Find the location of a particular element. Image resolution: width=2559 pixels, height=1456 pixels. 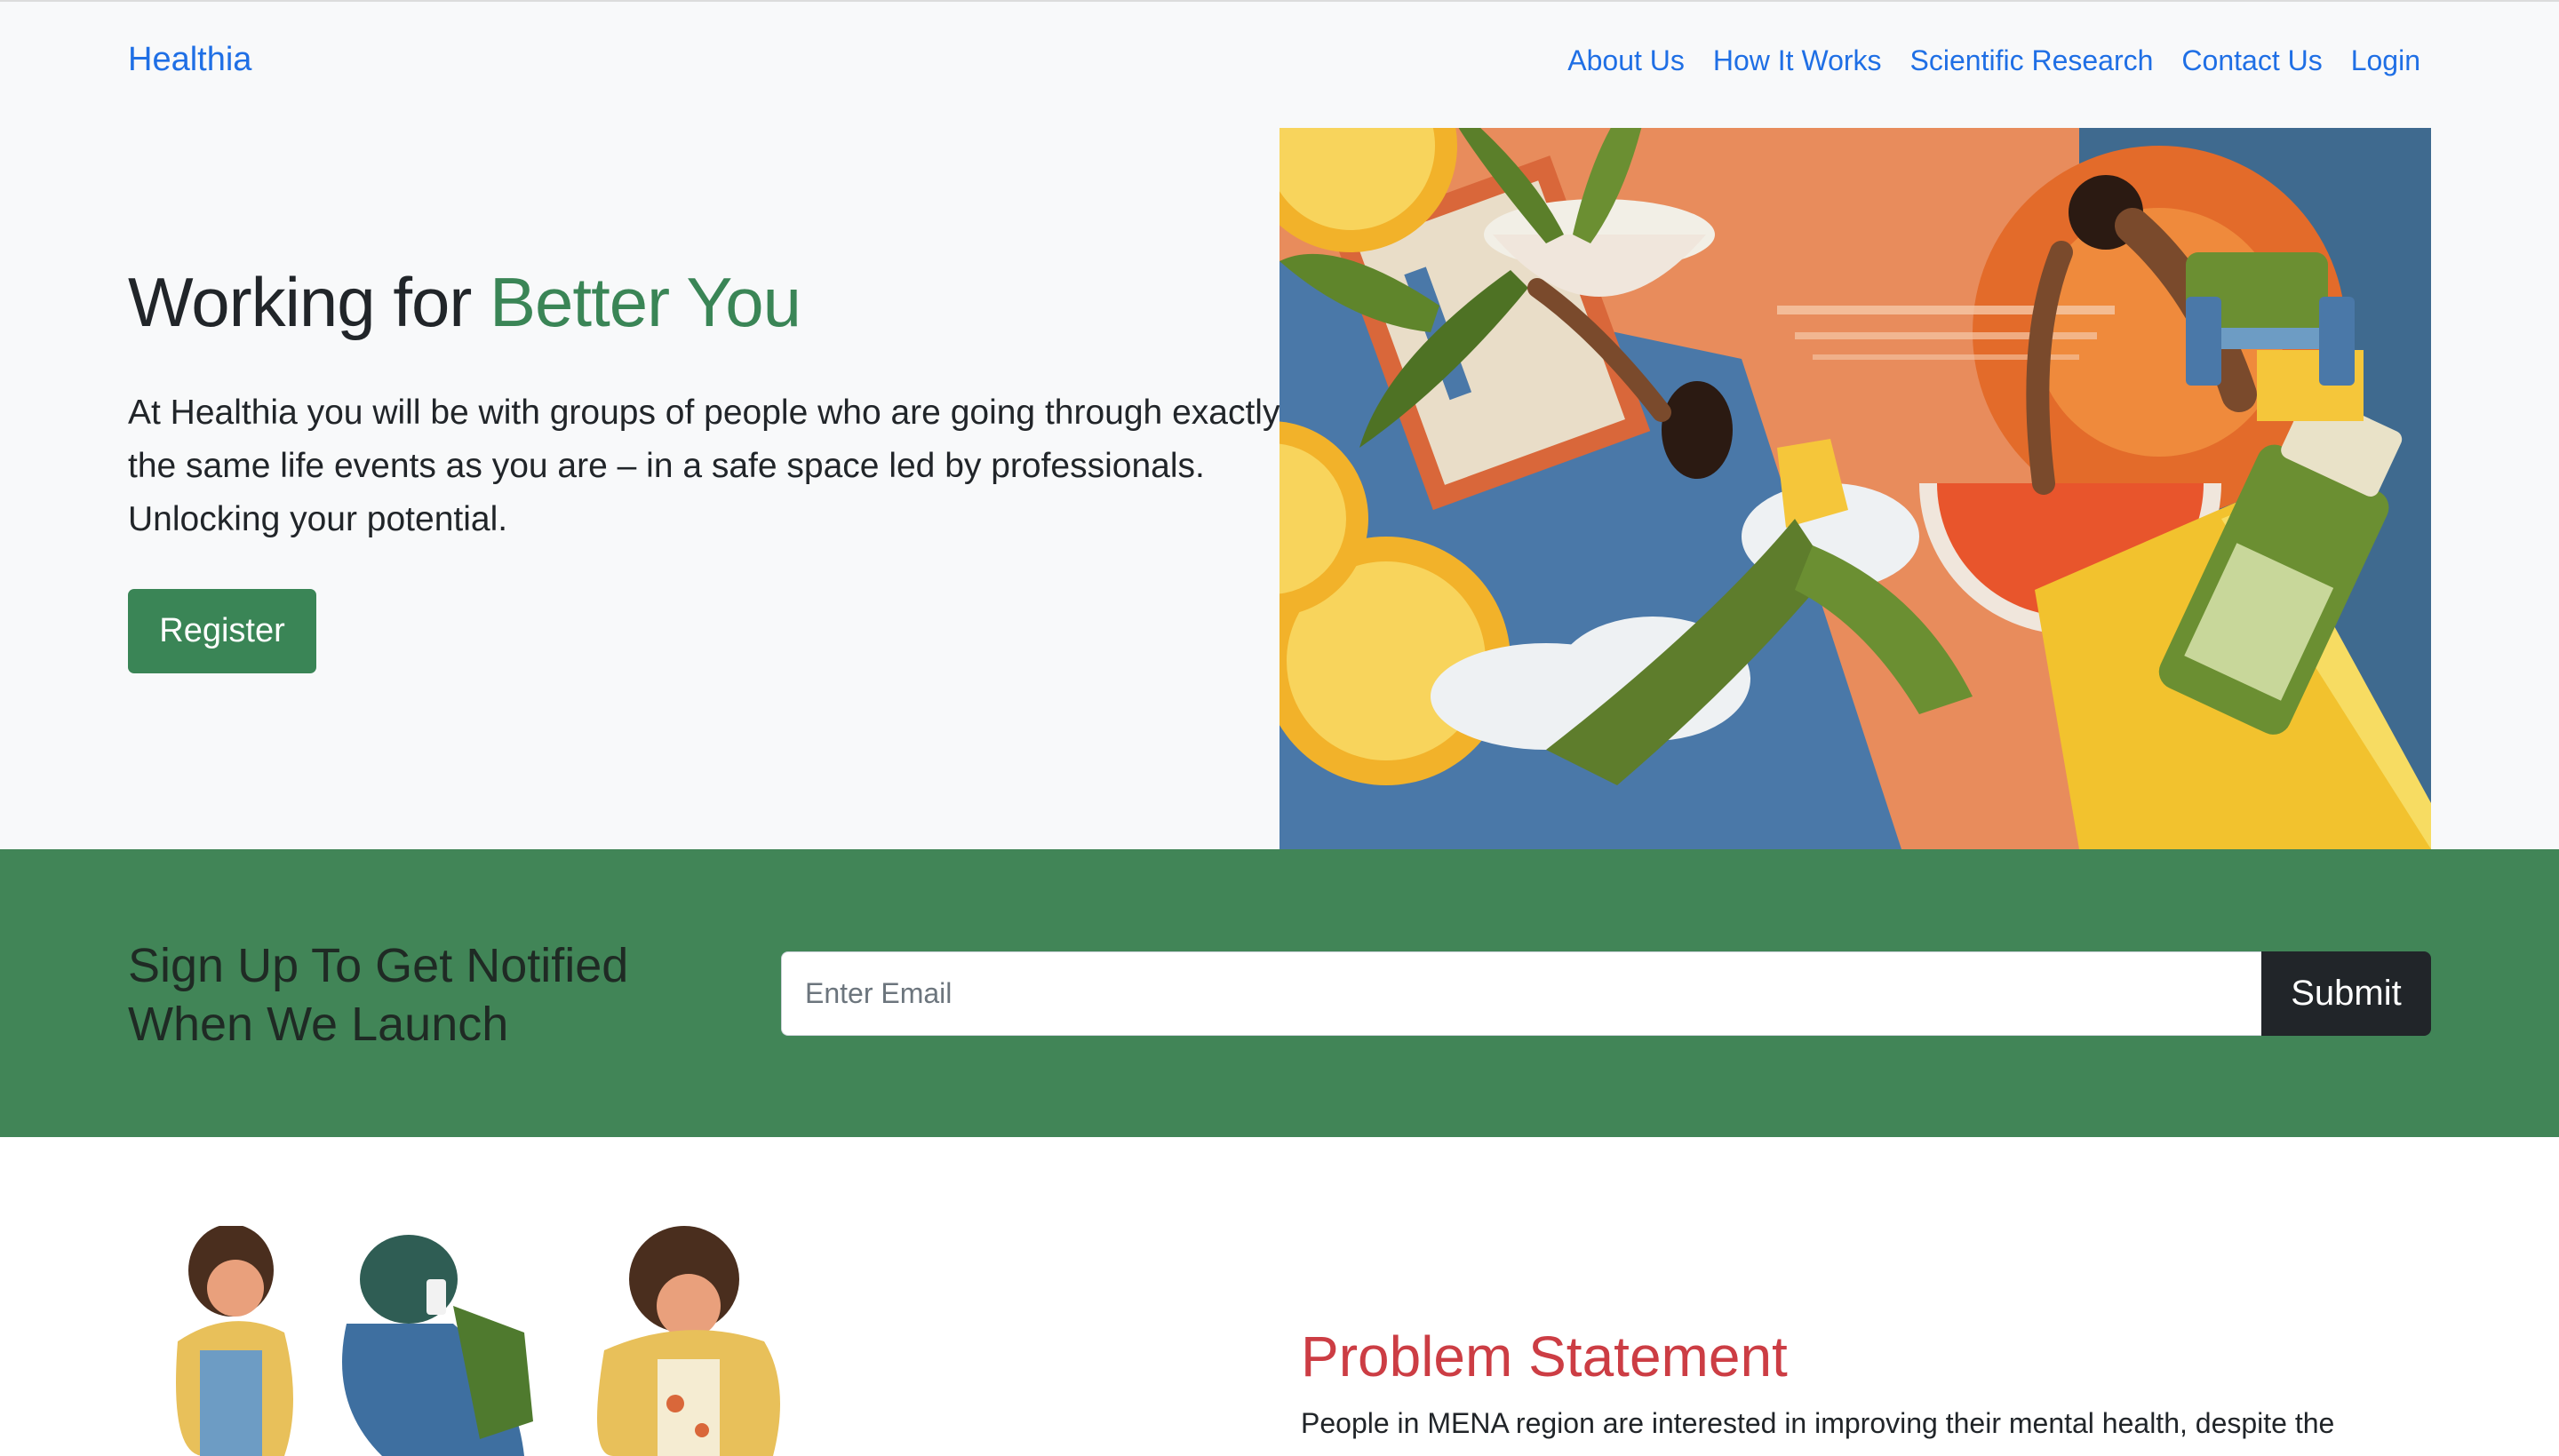

hero-title: Working for Better You is located at coordinates (464, 302).